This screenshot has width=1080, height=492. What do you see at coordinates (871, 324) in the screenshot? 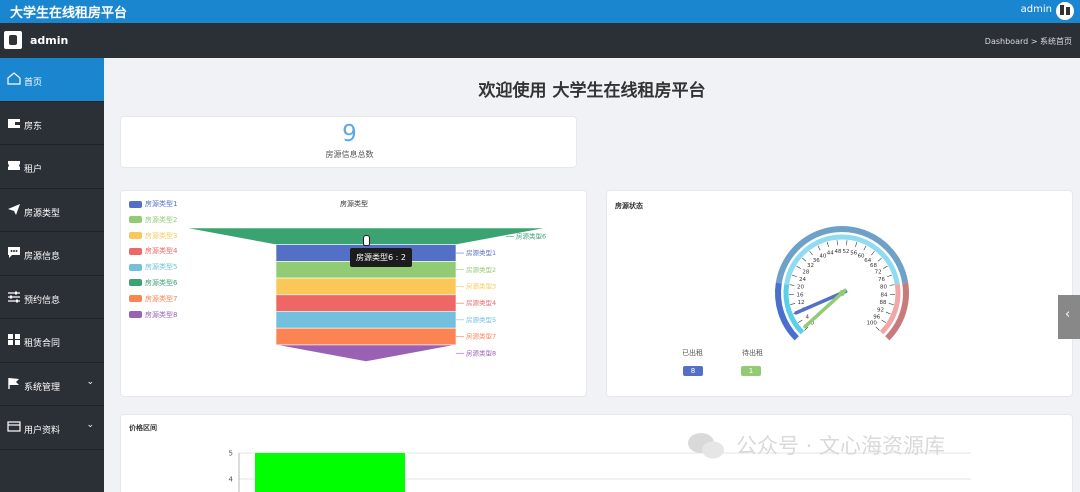
I see `gauge-tick-label: 100` at bounding box center [871, 324].